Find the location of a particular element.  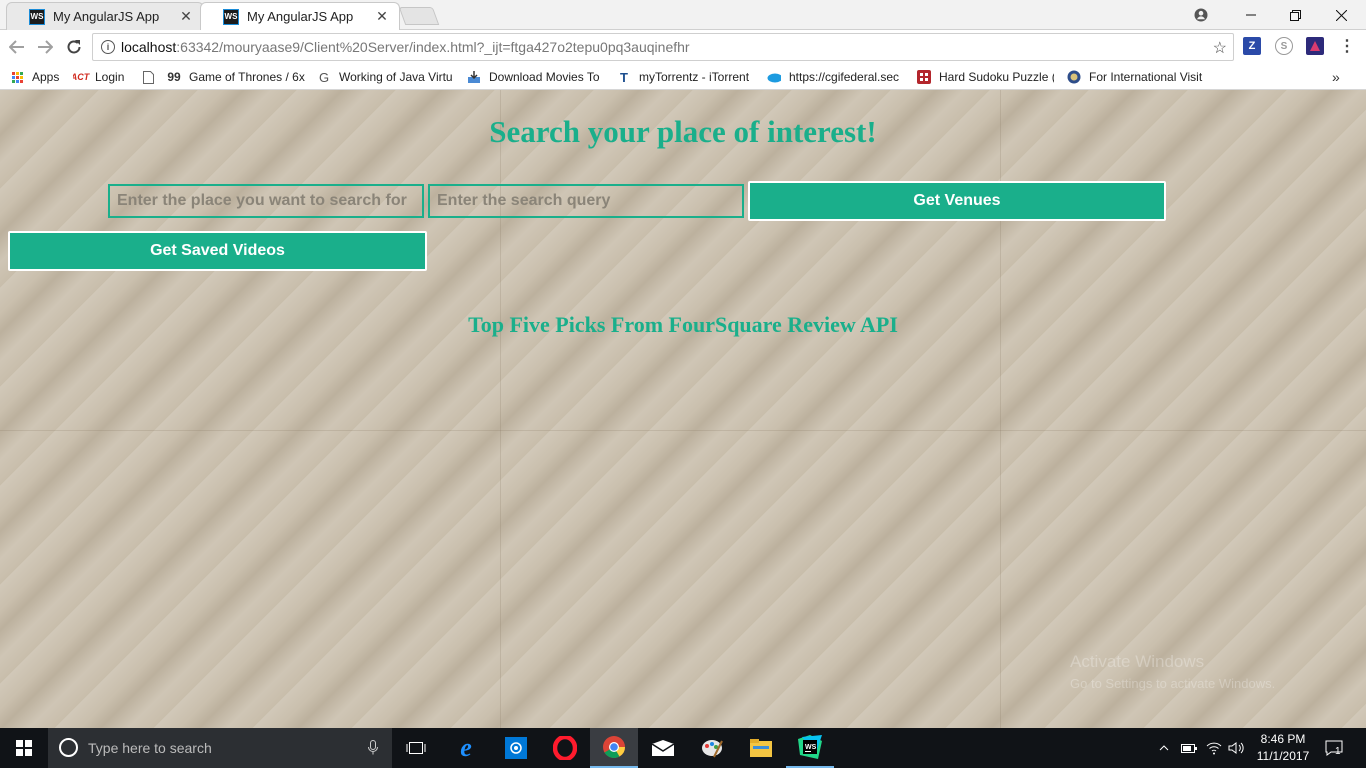

get-venues-button: Get Venues is located at coordinates (957, 201).